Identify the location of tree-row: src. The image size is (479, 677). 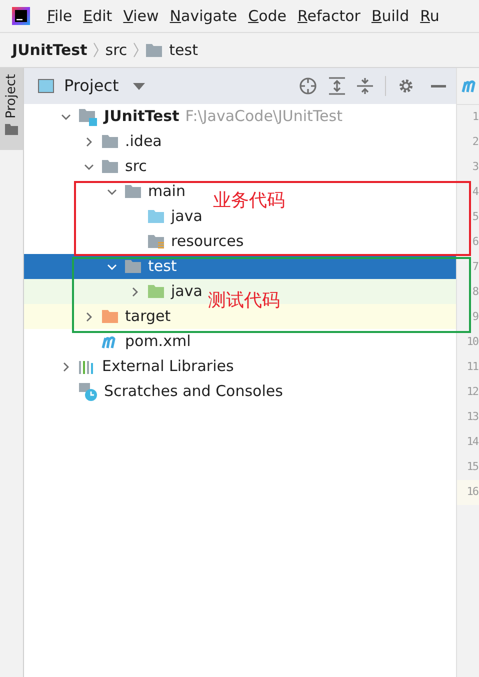
(86, 166).